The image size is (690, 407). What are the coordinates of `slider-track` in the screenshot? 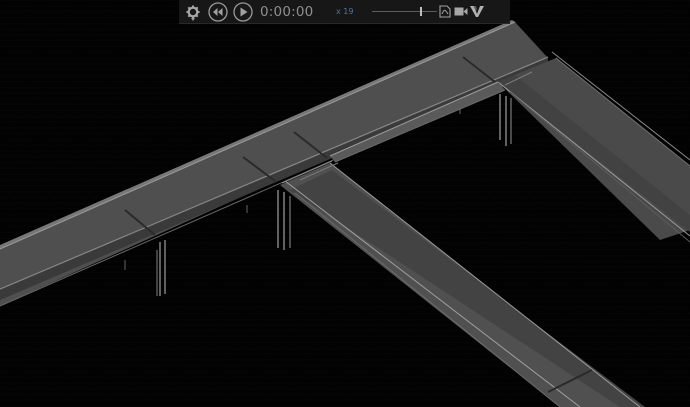 It's located at (404, 11).